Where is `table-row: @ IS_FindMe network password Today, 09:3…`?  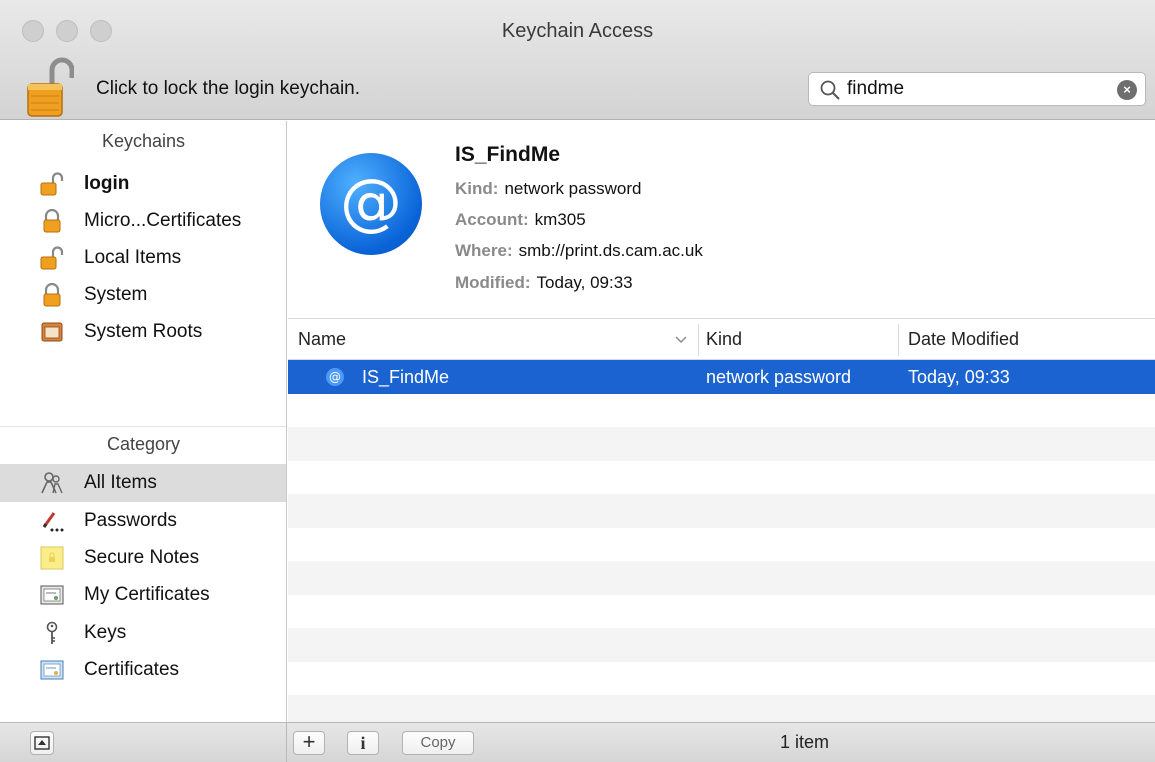 table-row: @ IS_FindMe network password Today, 09:3… is located at coordinates (721, 377).